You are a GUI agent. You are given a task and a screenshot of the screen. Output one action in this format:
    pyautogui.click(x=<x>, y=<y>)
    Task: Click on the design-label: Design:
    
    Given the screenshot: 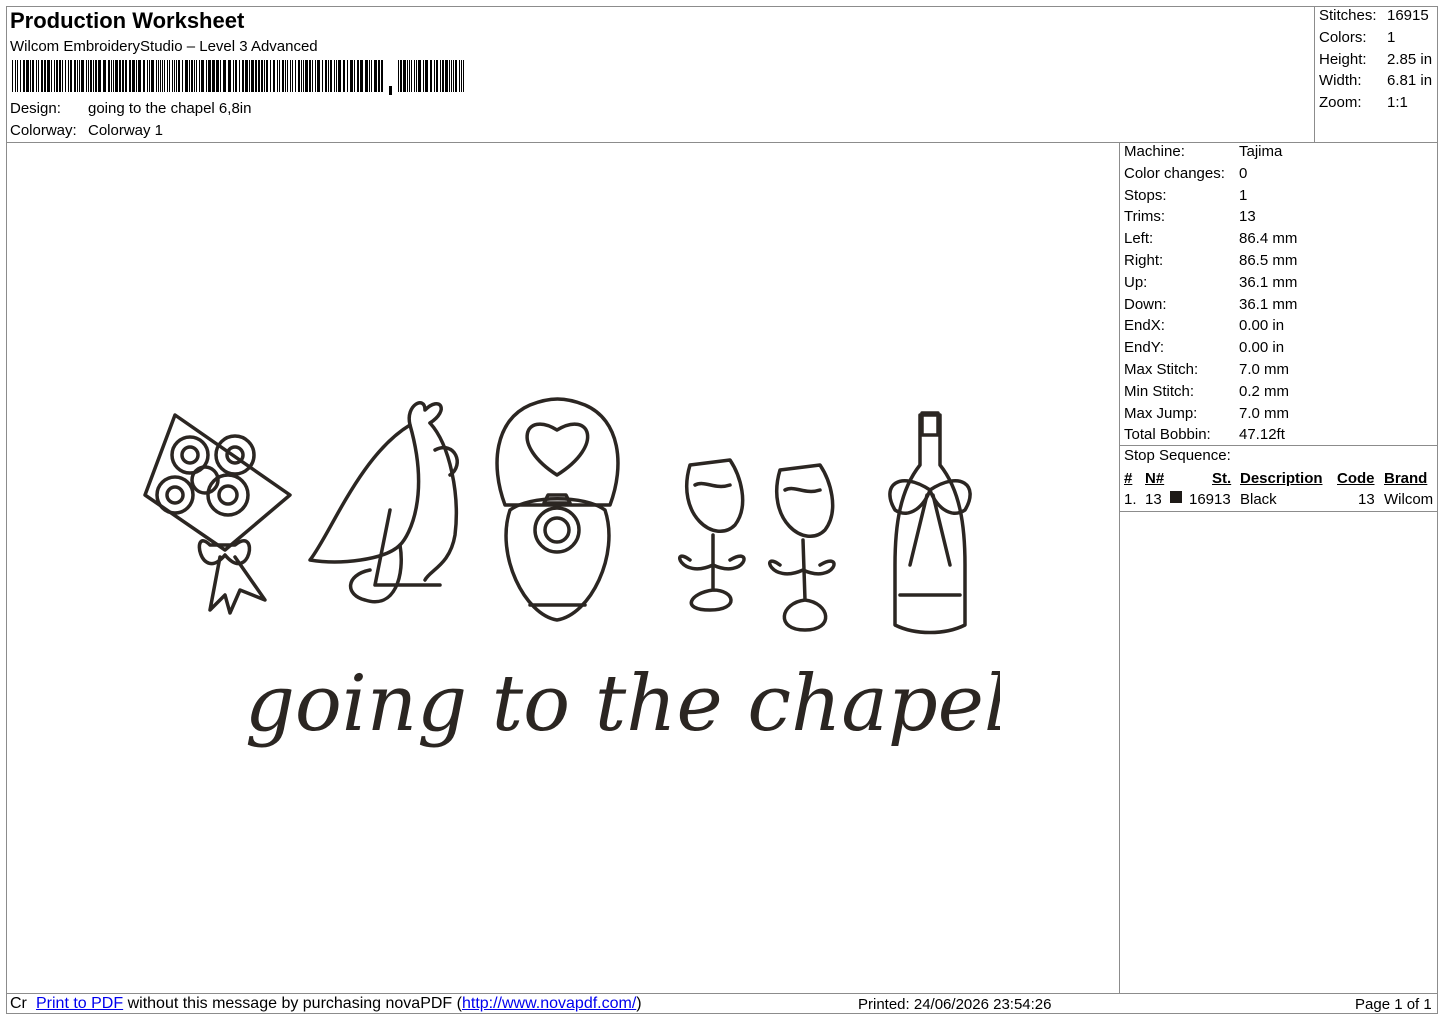 What is the action you would take?
    pyautogui.click(x=35, y=108)
    